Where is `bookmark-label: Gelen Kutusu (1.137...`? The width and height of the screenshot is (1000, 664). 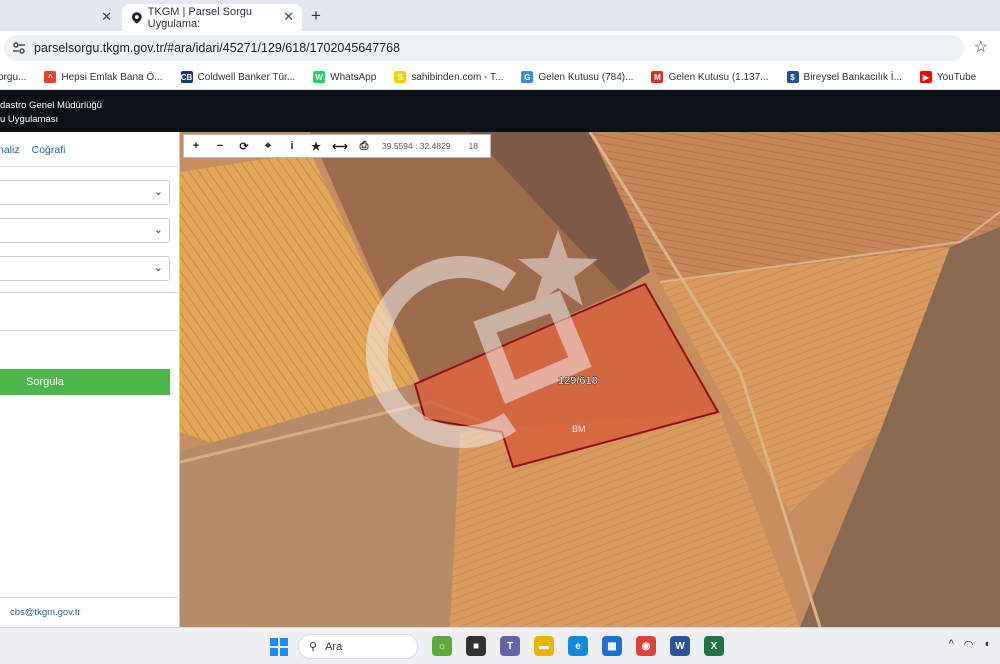
bookmark-label: Gelen Kutusu (1.137... is located at coordinates (718, 77).